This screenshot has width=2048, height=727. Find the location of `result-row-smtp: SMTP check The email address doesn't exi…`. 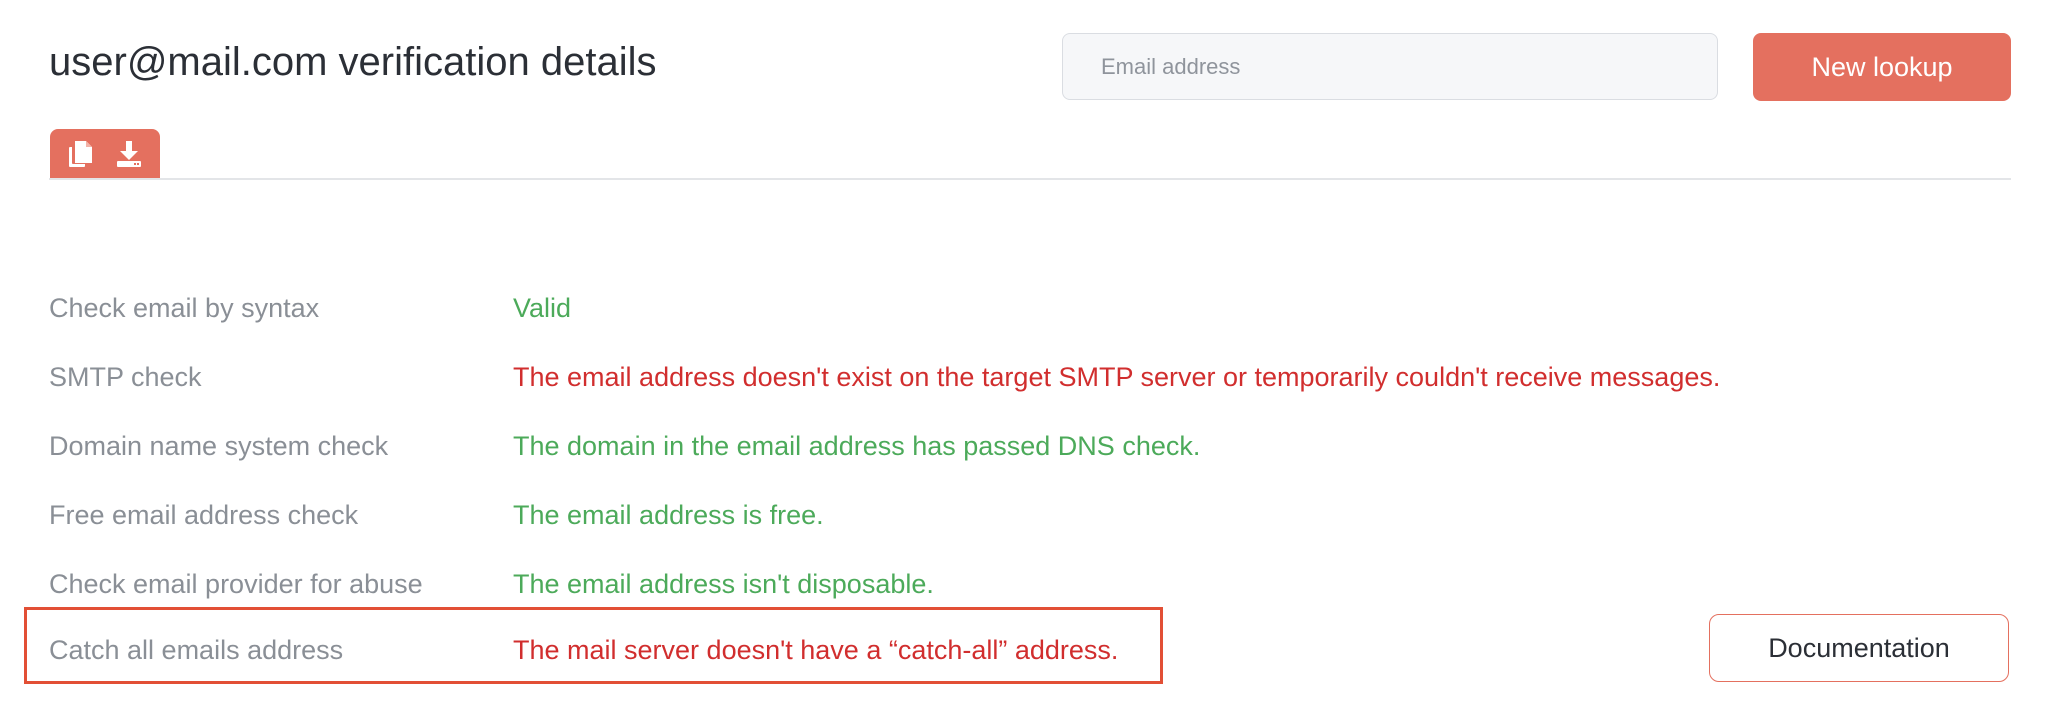

result-row-smtp: SMTP check The email address doesn't exi… is located at coordinates (884, 377).